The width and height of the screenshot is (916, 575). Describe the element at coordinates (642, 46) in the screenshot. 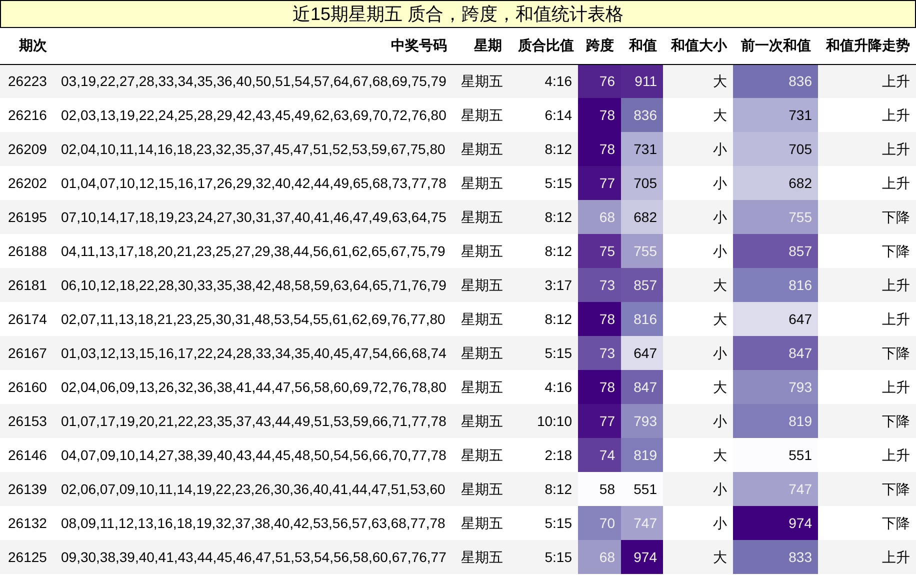

I see `column-header: 和值` at that location.